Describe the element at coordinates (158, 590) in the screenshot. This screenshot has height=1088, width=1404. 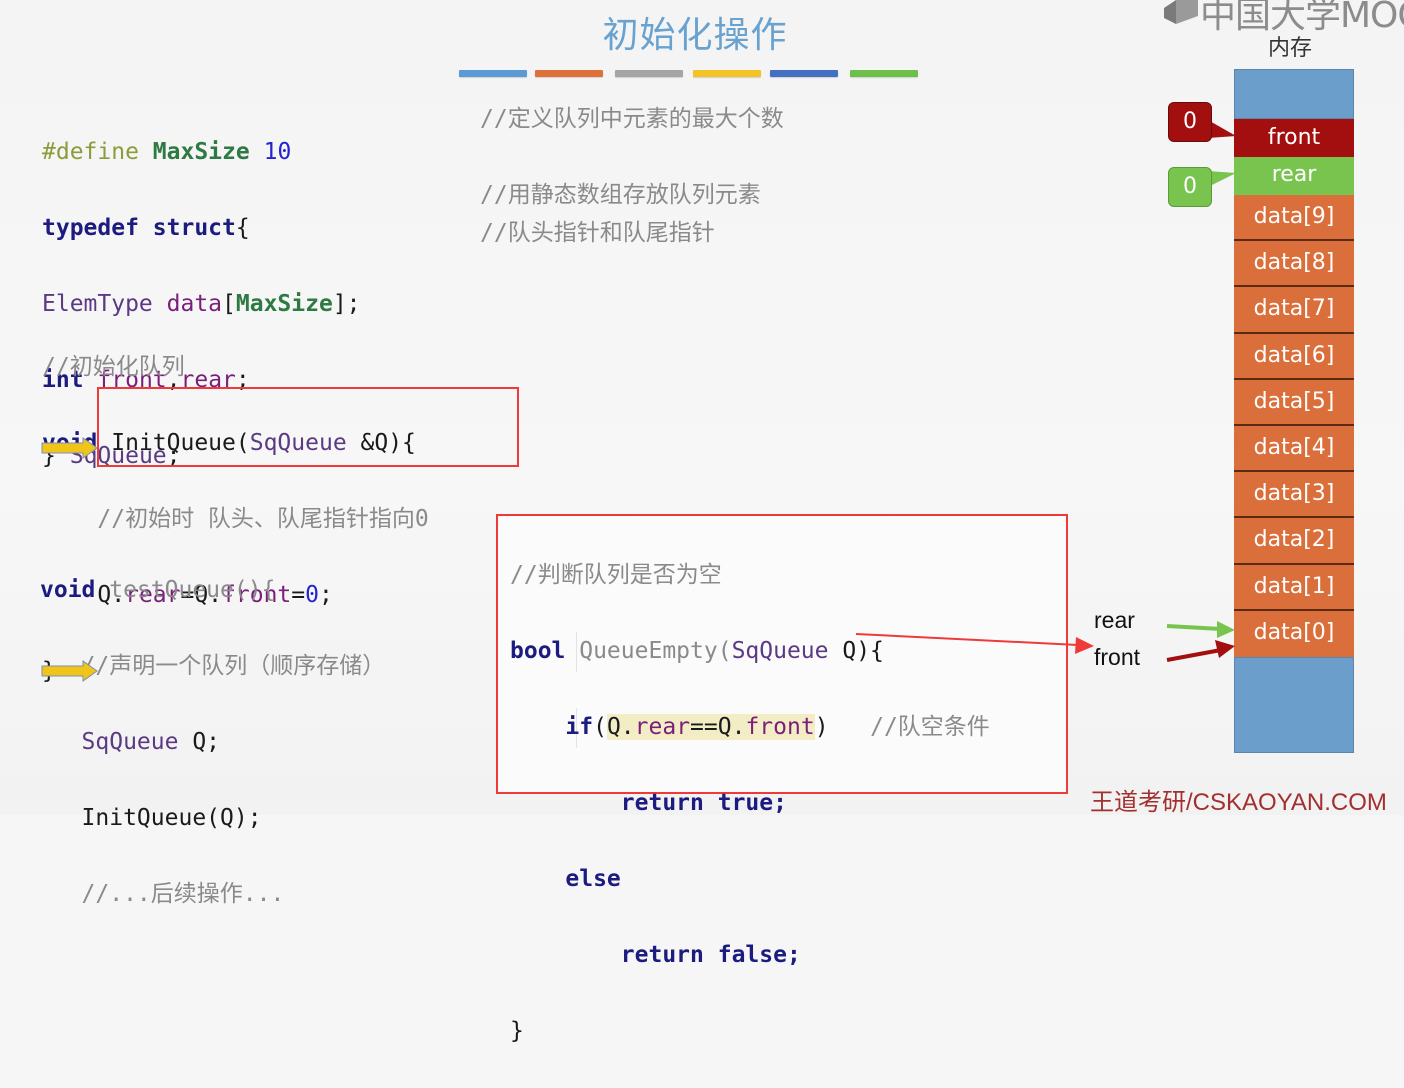
I see `code-test-signature: void testQueue(){` at that location.